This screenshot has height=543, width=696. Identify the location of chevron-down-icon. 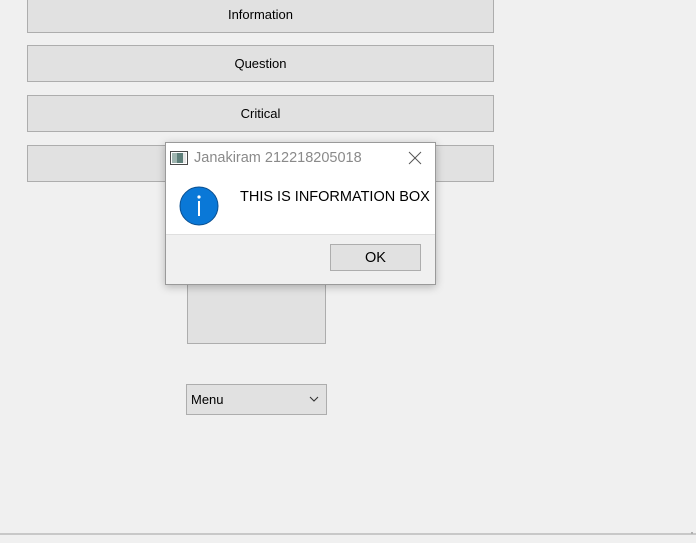
(314, 399).